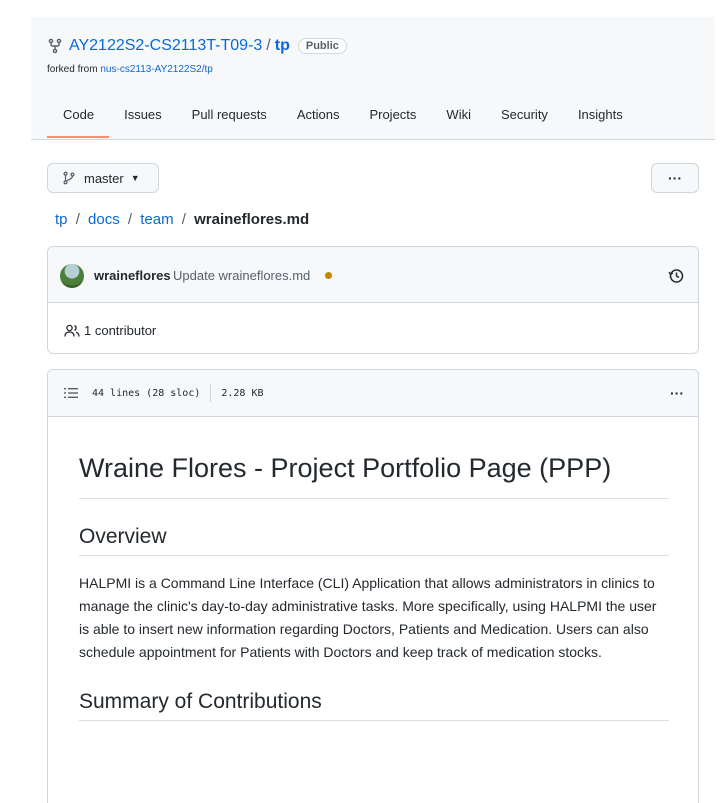  I want to click on contributors-count: 1 contributor, so click(120, 330).